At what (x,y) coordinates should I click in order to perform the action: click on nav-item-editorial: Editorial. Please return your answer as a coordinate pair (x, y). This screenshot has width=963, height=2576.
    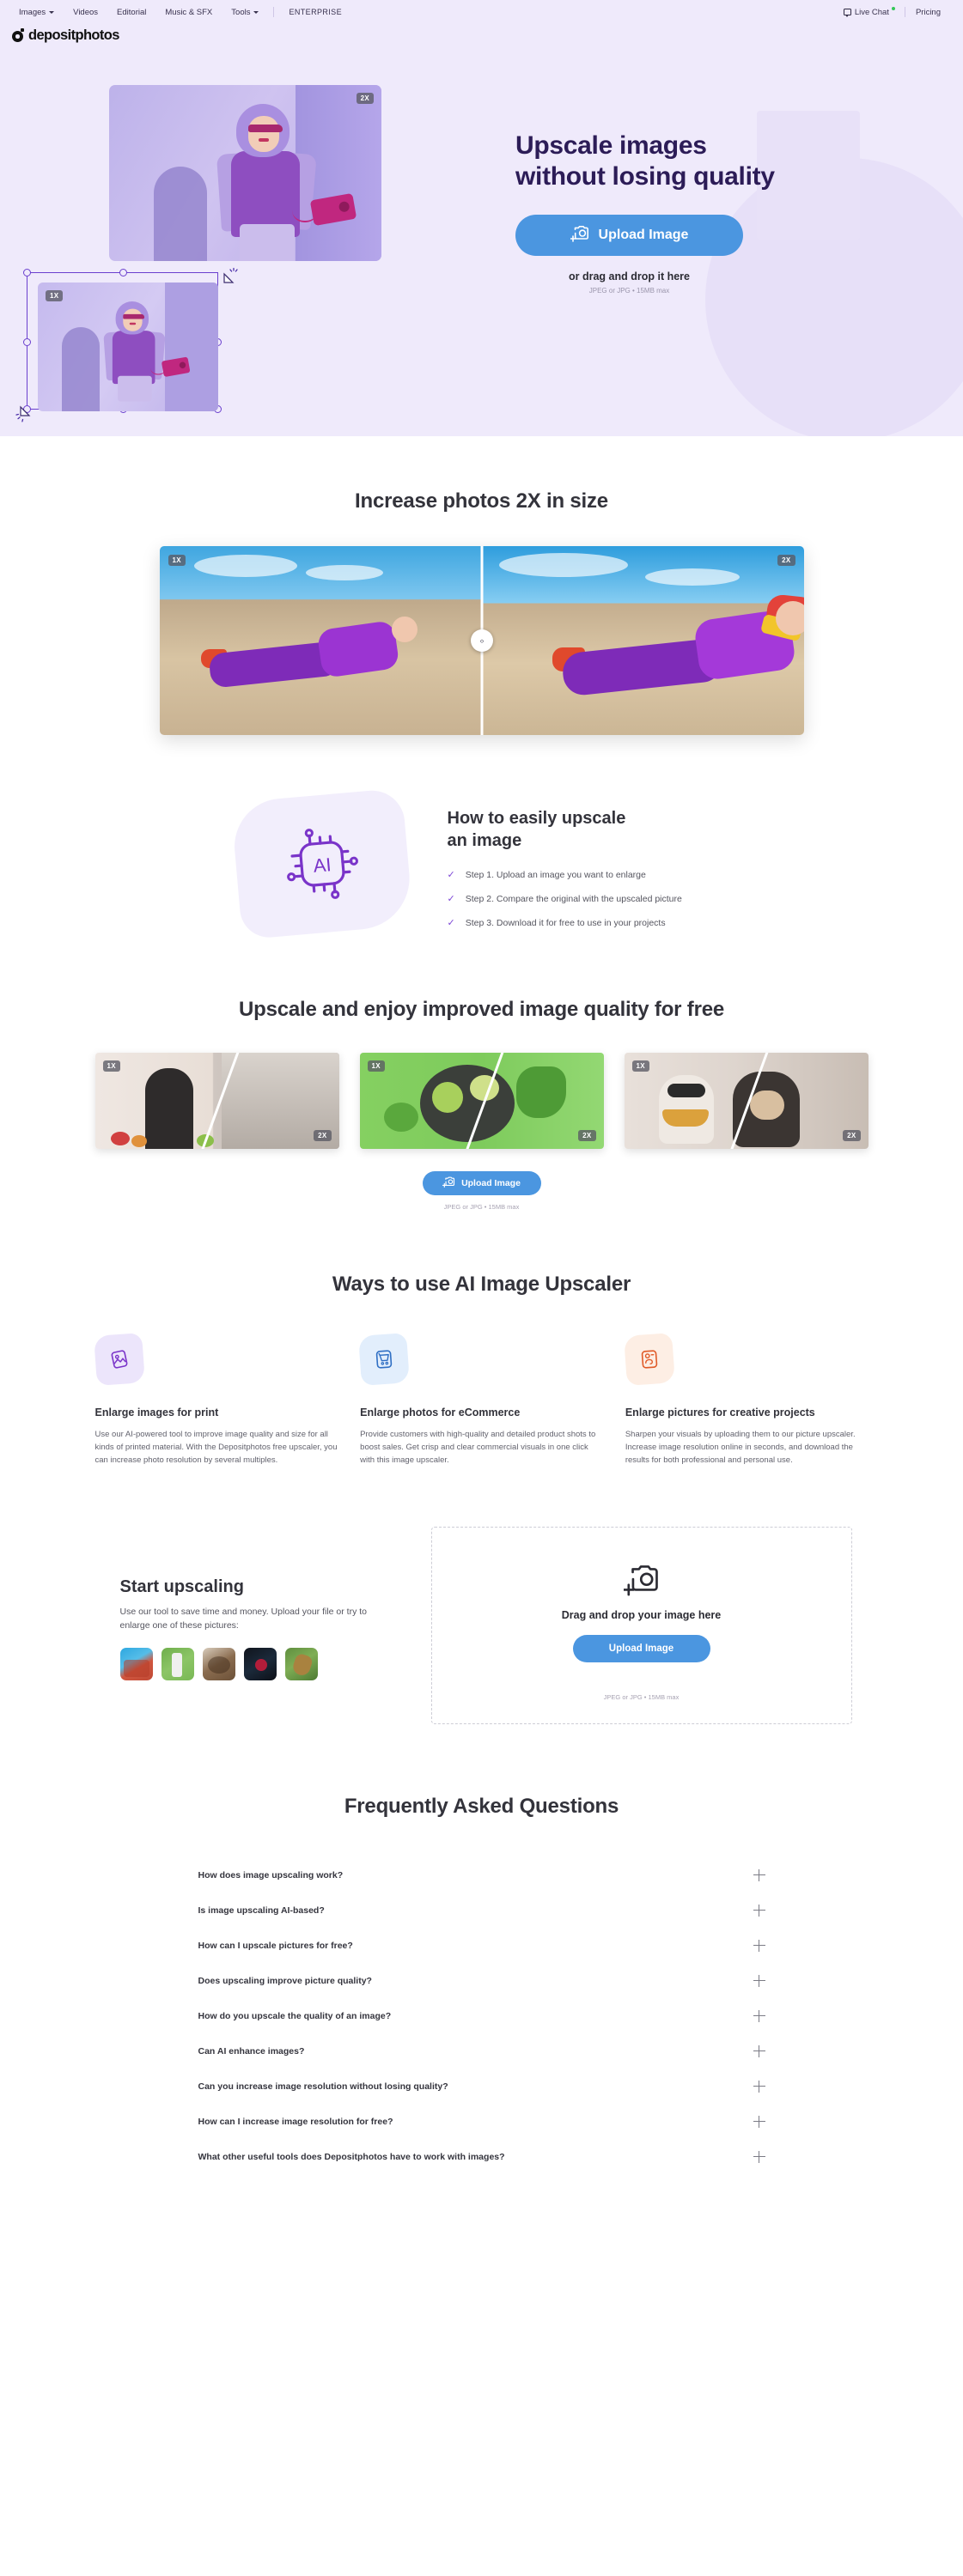
    Looking at the image, I should click on (131, 13).